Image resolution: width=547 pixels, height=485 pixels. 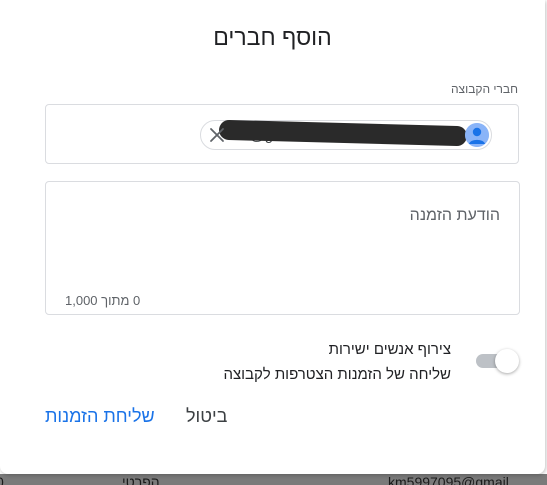 I want to click on direct-add-subtitle: שליחה של הזמנות הצטרפות לקבוצה, so click(x=337, y=374).